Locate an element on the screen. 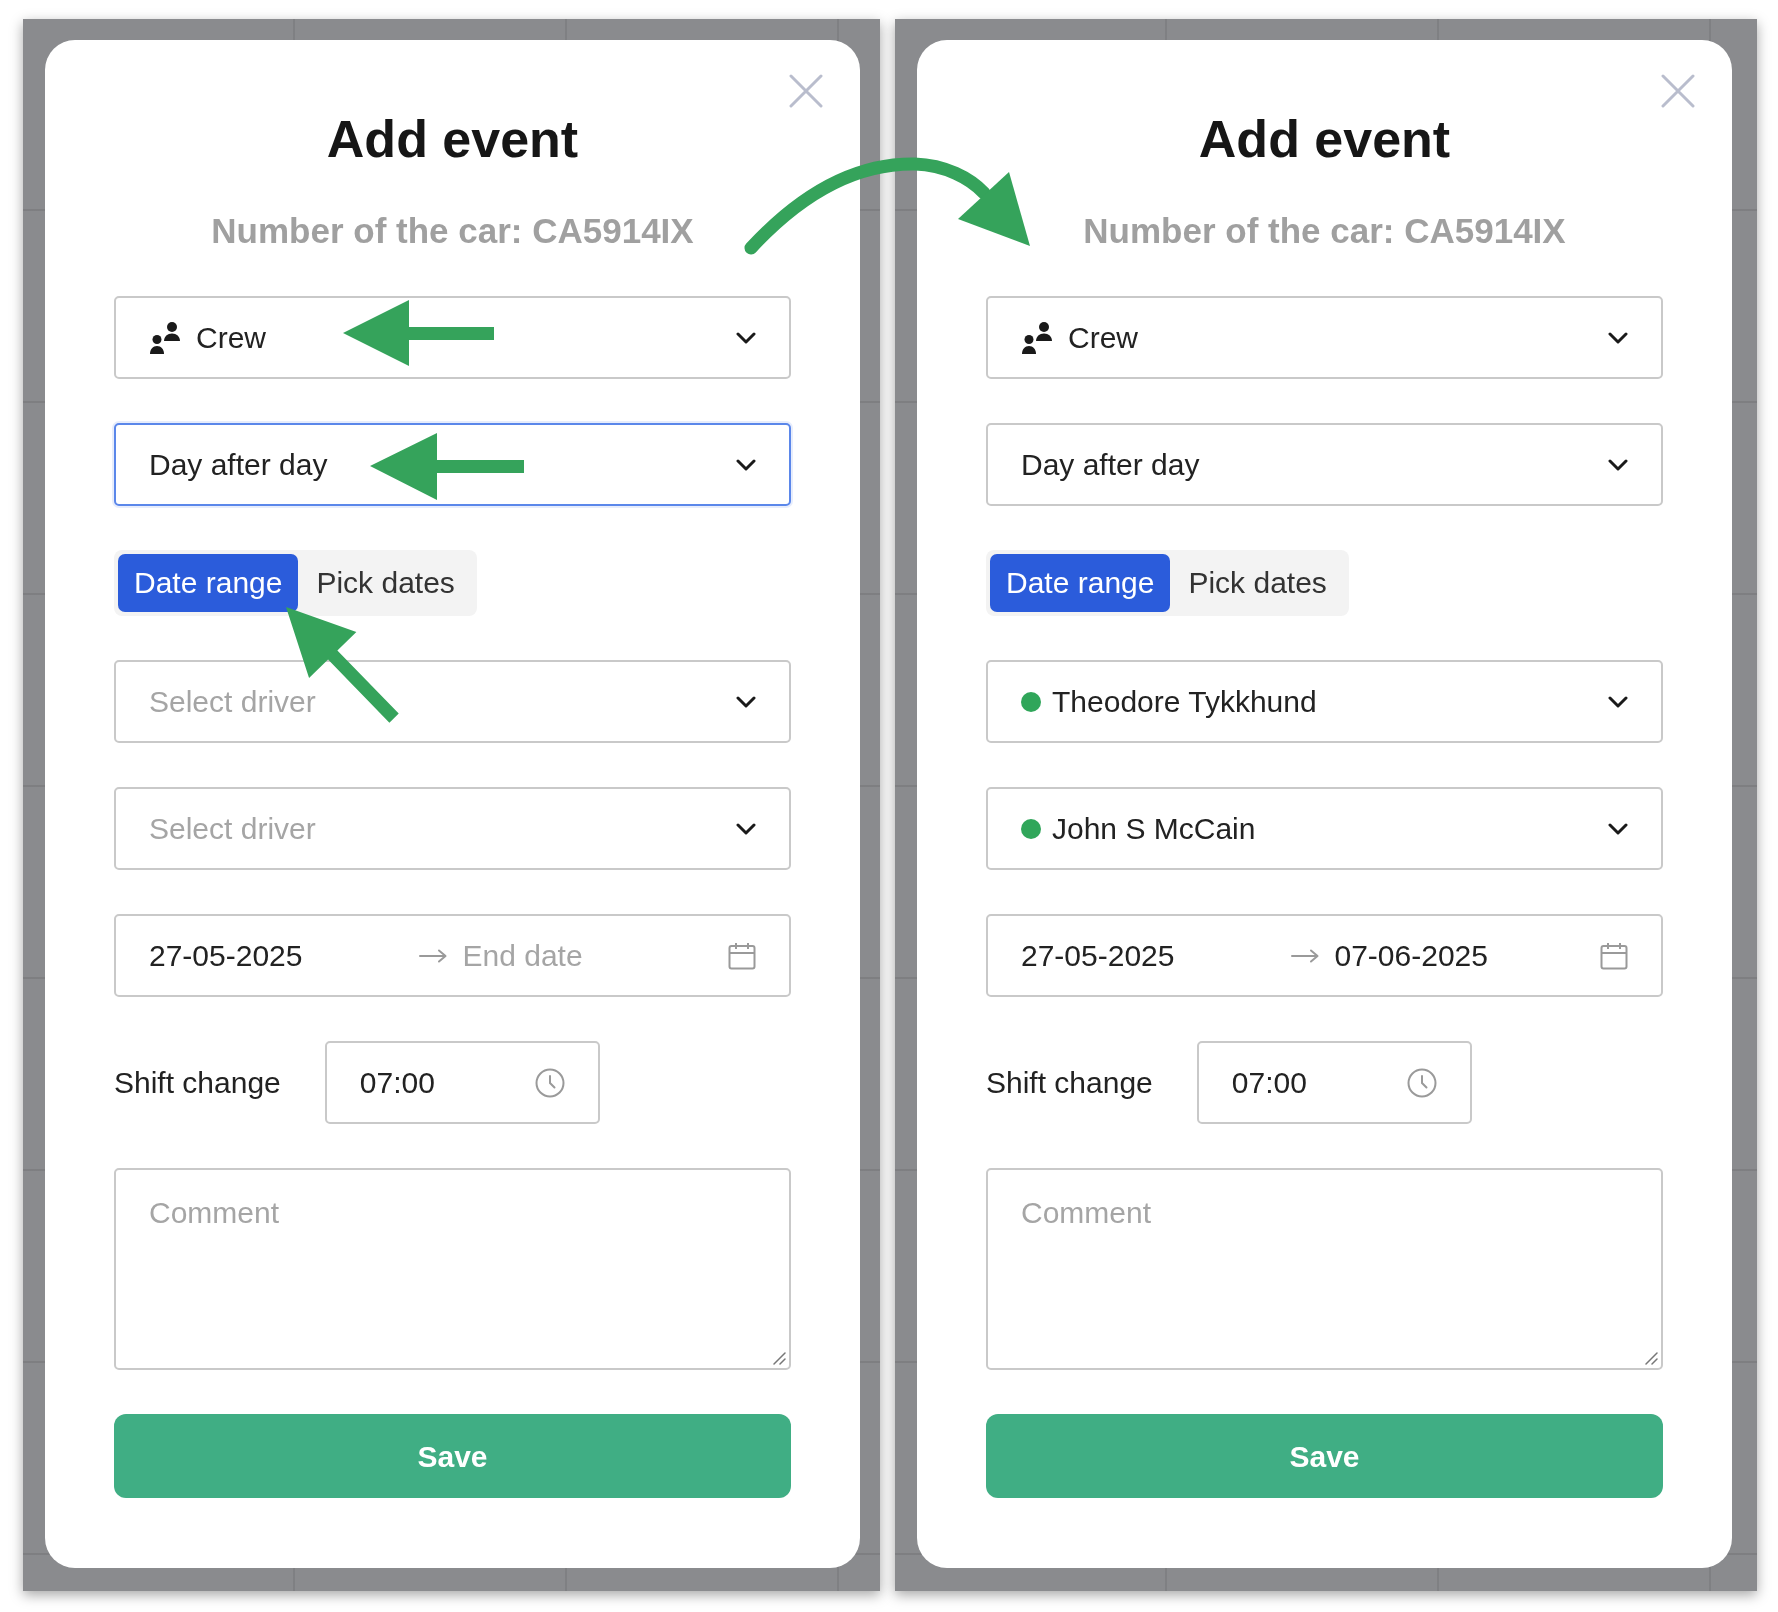 This screenshot has width=1778, height=1612. end-date-input: 07-06-2025 is located at coordinates (1461, 955).